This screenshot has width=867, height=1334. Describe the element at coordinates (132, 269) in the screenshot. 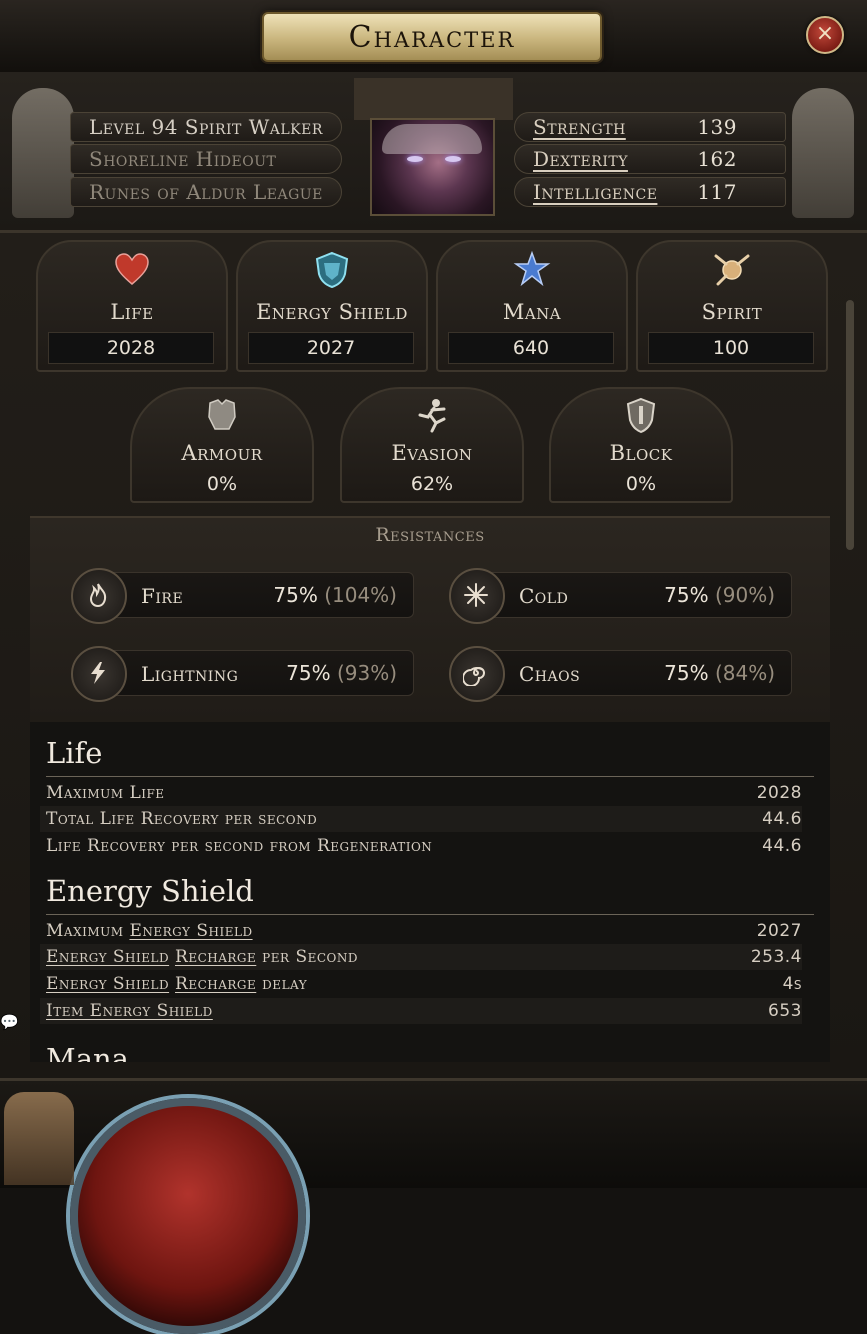

I see `heart-icon` at that location.